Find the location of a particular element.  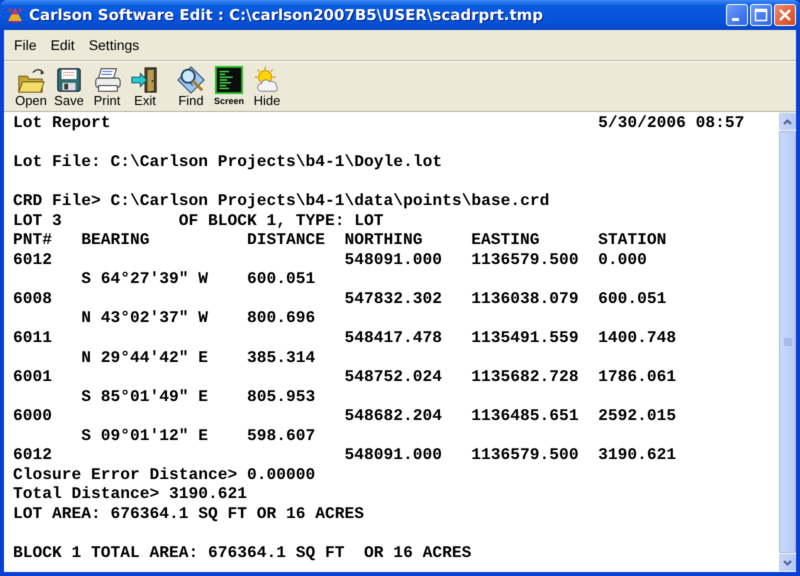

table-cell: 800.696 is located at coordinates (281, 318).